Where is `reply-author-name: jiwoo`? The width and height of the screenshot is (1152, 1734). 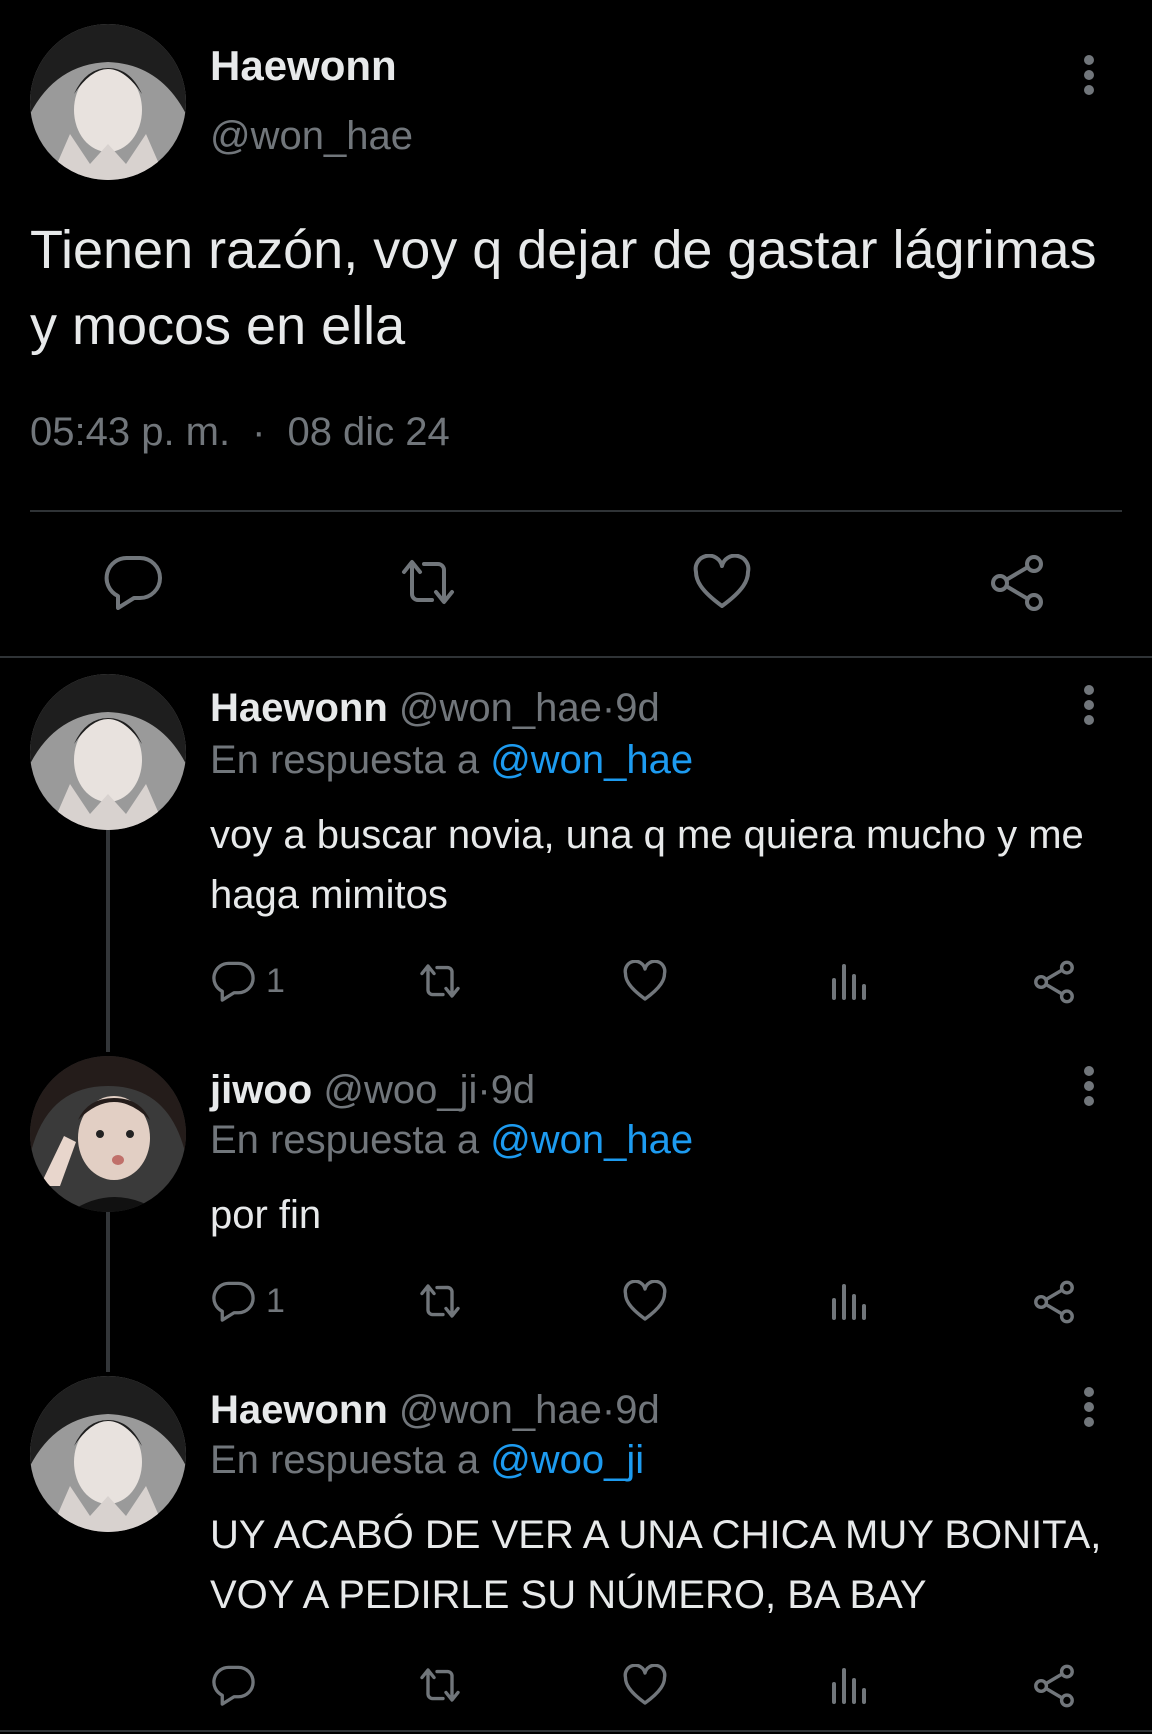
reply-author-name: jiwoo is located at coordinates (261, 1090).